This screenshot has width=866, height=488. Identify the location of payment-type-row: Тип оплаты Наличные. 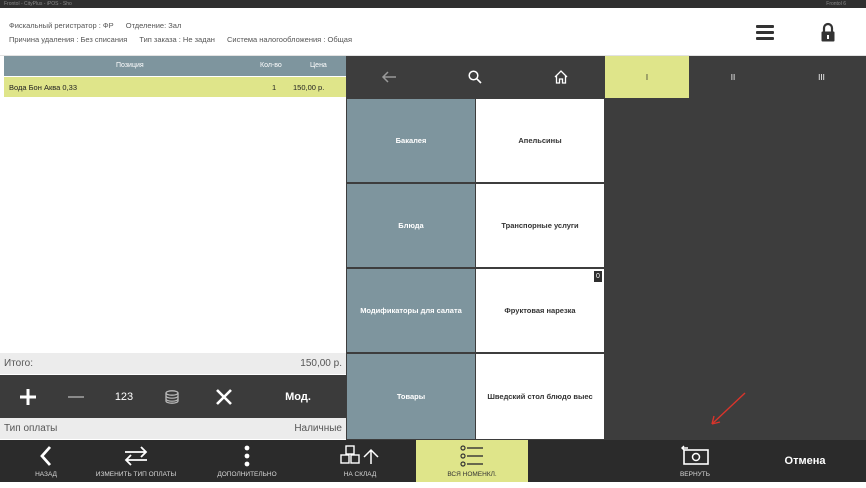
(173, 428).